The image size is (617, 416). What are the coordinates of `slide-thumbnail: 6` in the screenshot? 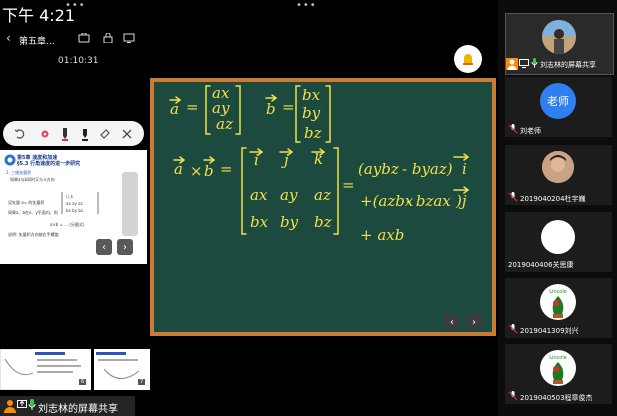 It's located at (62, 369).